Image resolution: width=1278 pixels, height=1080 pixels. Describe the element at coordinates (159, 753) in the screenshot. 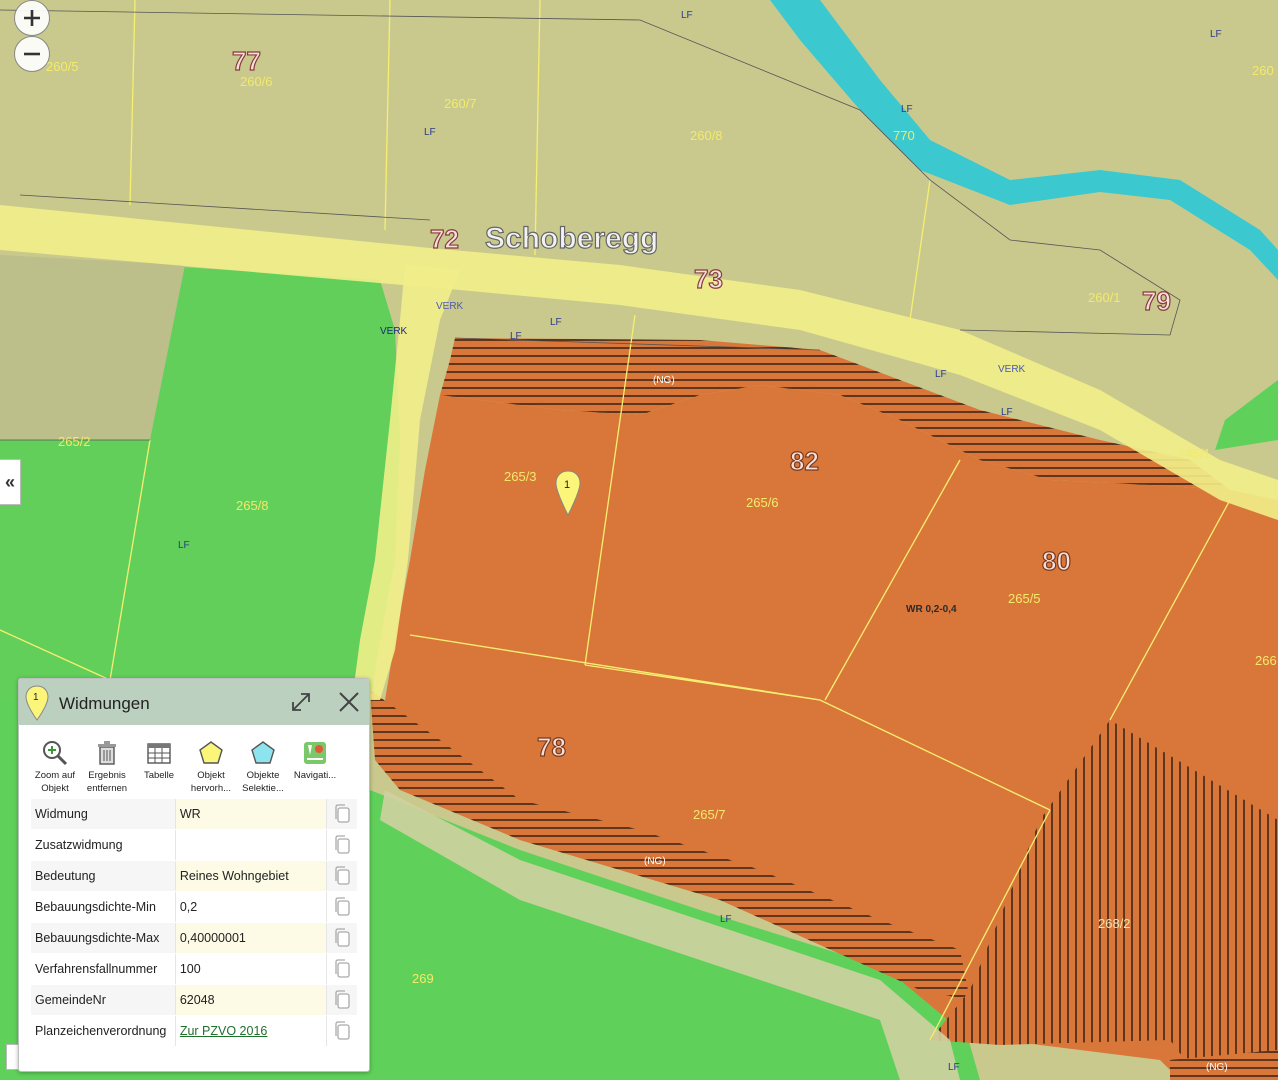

I see `table-icon` at that location.